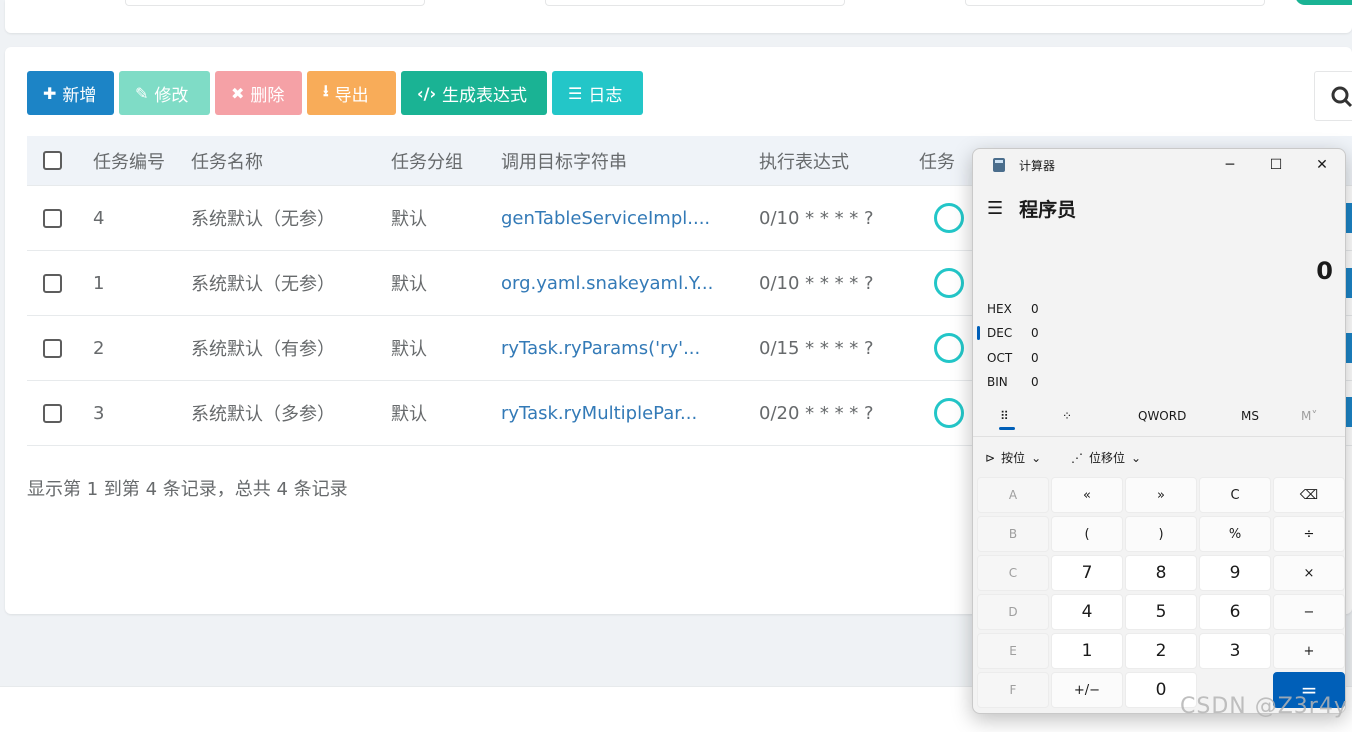  Describe the element at coordinates (263, 414) in the screenshot. I see `cell-job-name: 系统默认（多参）` at that location.